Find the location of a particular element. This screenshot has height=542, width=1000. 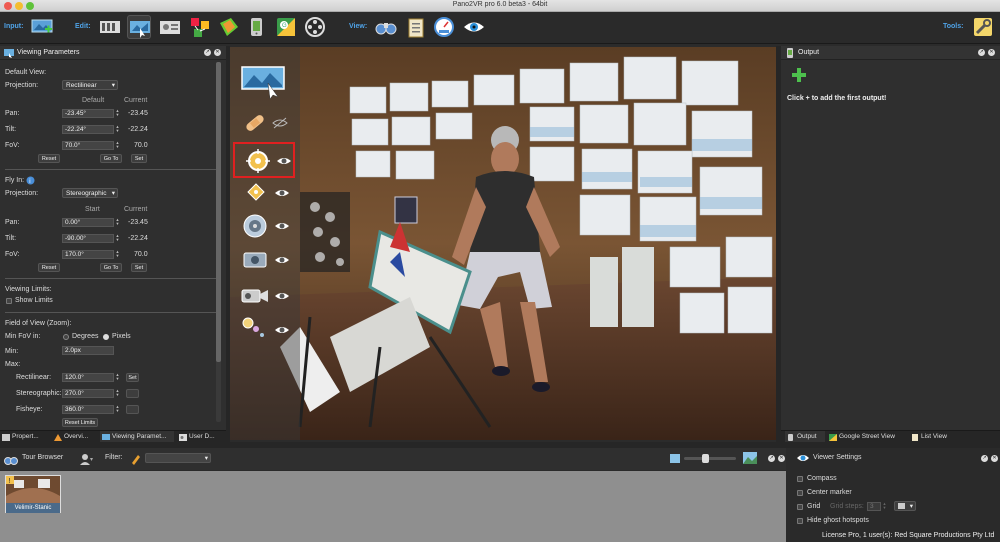

fly-in-pan-stepper: ▲ ▼ is located at coordinates (117, 222).